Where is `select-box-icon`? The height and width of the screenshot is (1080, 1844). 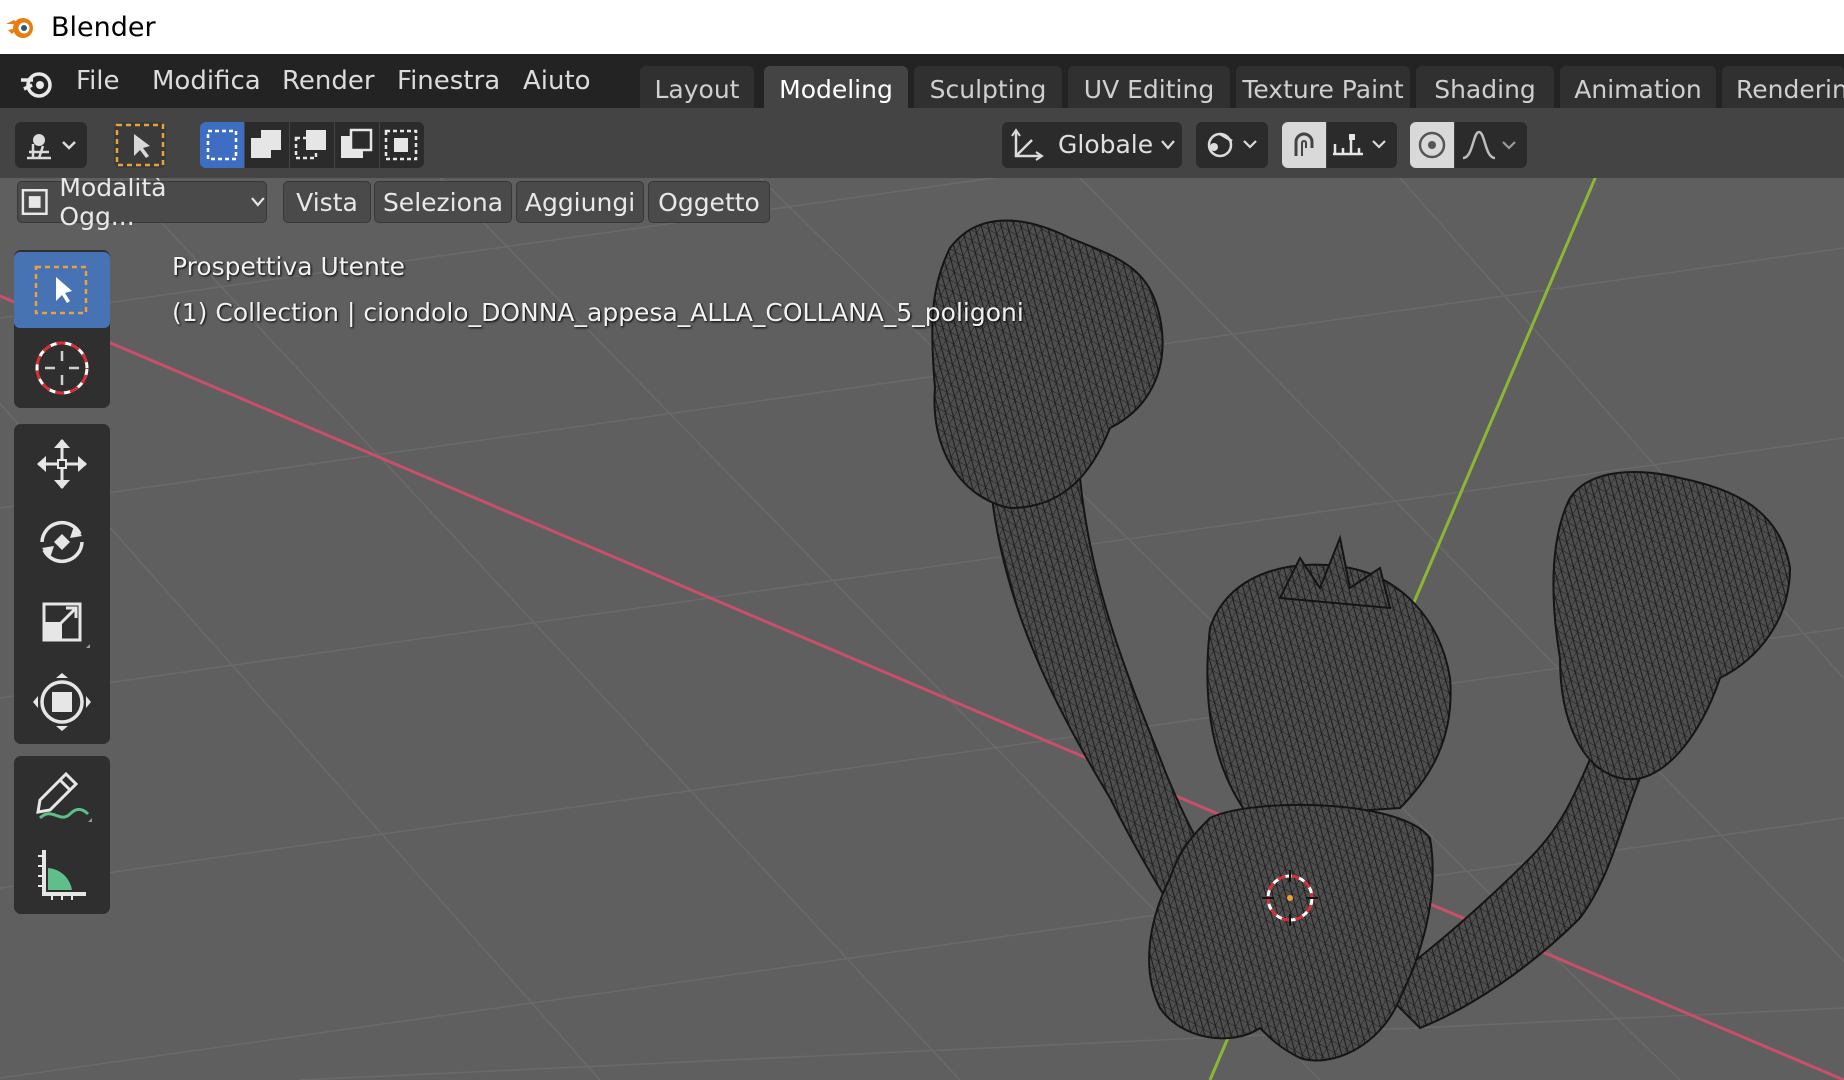 select-box-icon is located at coordinates (61, 290).